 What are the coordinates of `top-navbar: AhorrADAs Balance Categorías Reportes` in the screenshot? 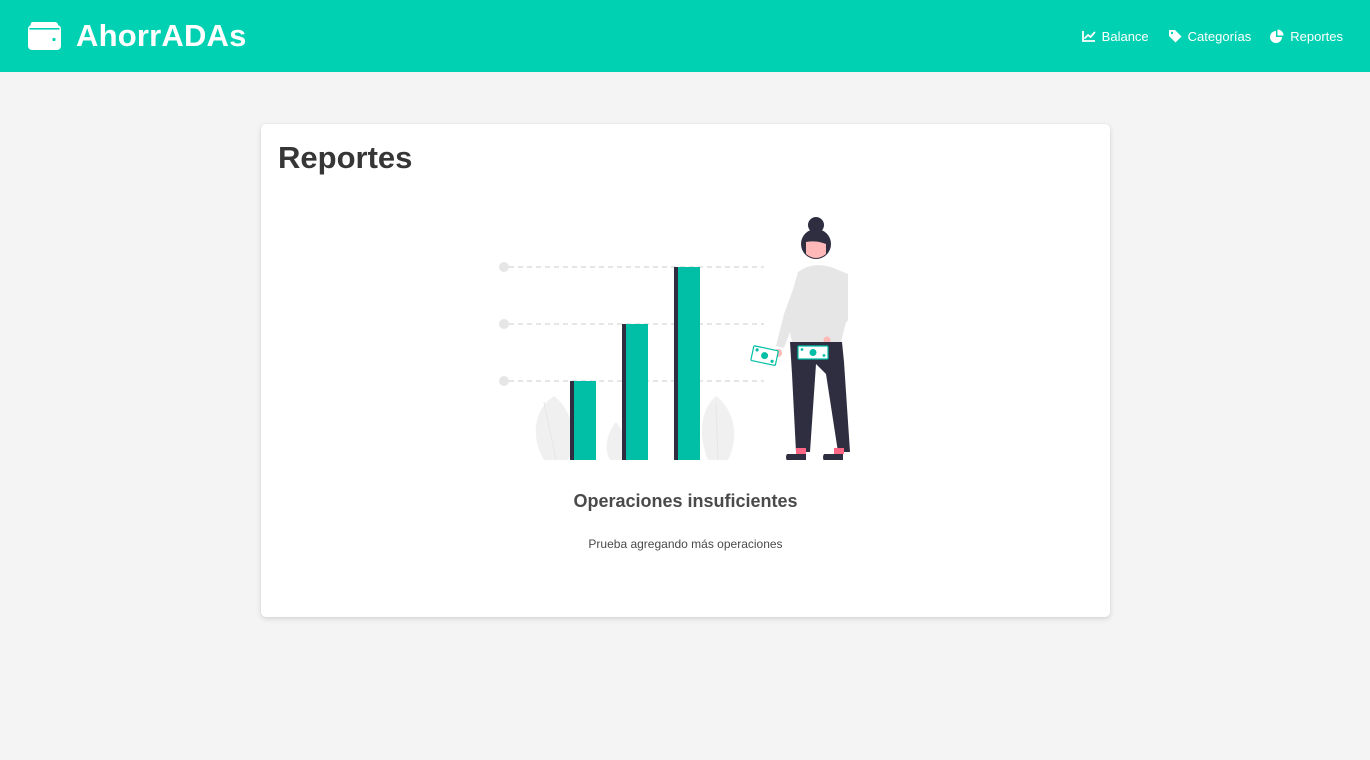 It's located at (685, 36).